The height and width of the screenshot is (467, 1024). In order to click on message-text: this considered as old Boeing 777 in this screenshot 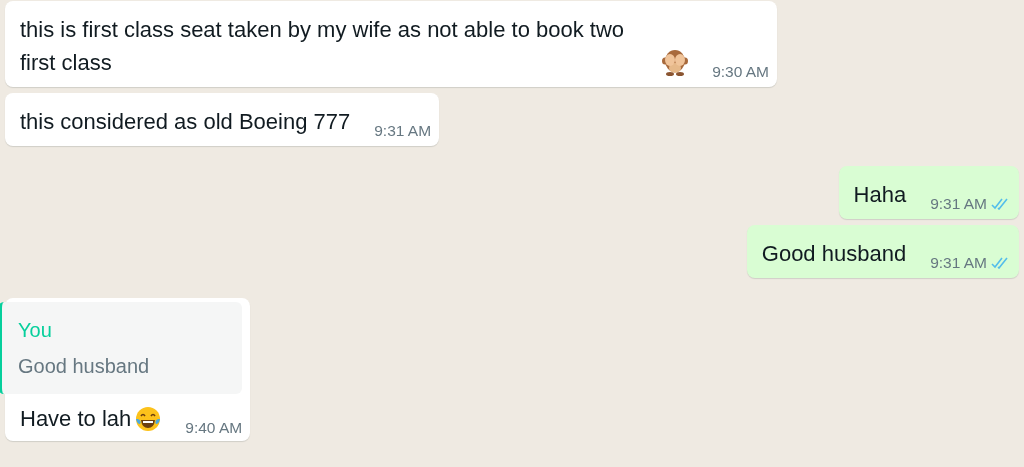, I will do `click(185, 122)`.